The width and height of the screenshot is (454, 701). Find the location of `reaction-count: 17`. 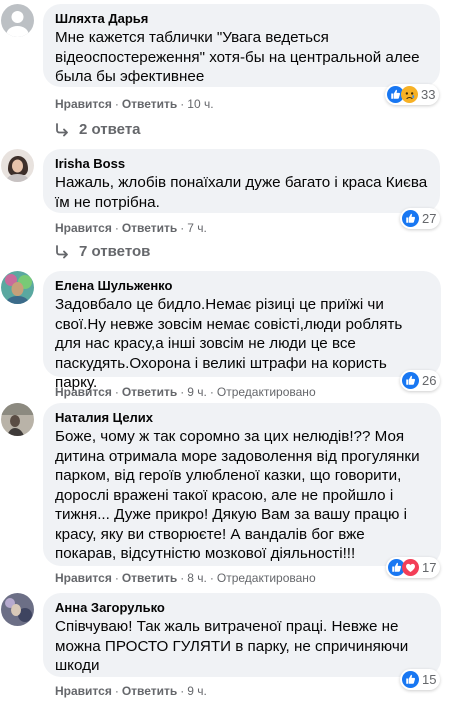

reaction-count: 17 is located at coordinates (429, 567).